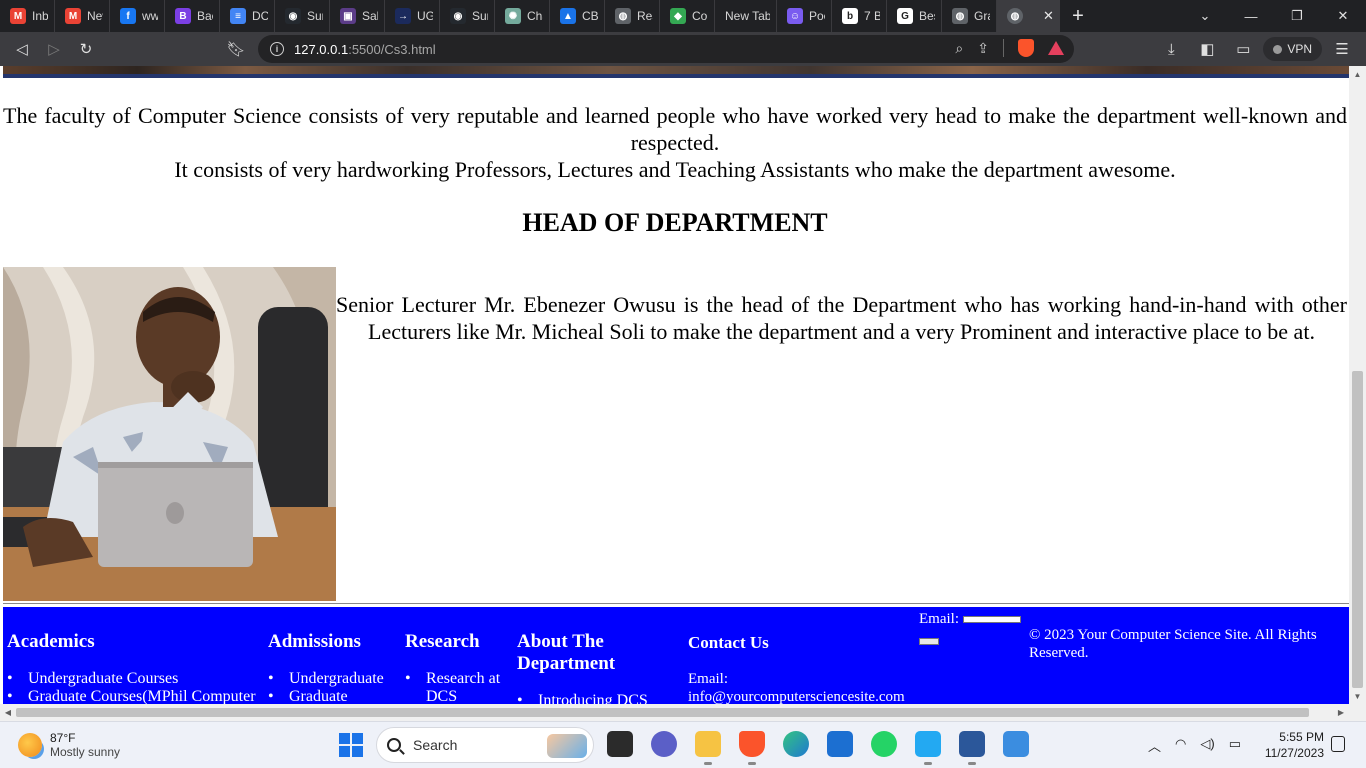  What do you see at coordinates (662, 712) in the screenshot?
I see `horizontal-scroll-thumb` at bounding box center [662, 712].